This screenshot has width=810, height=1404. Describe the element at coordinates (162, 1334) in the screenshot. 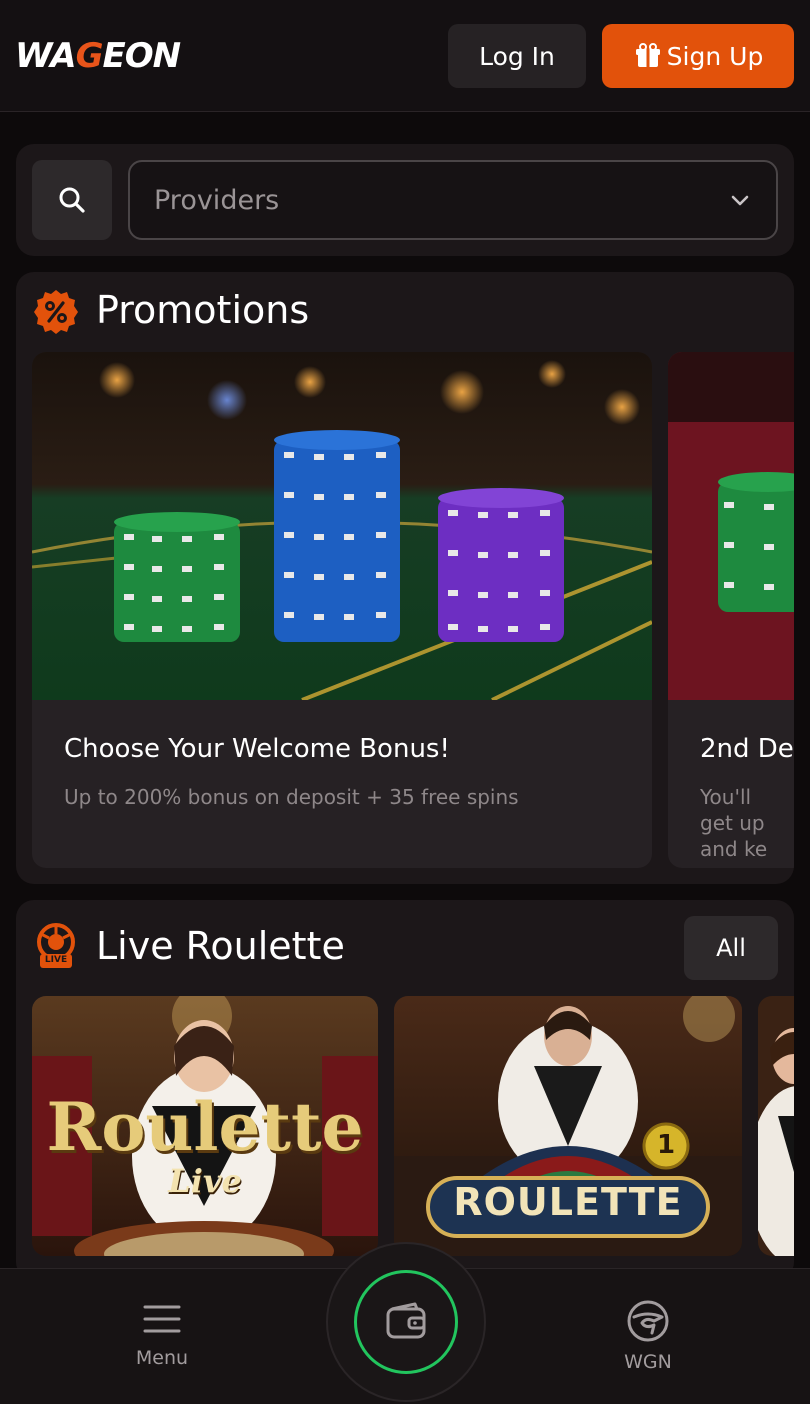

I see `nav-menu: Menu` at that location.